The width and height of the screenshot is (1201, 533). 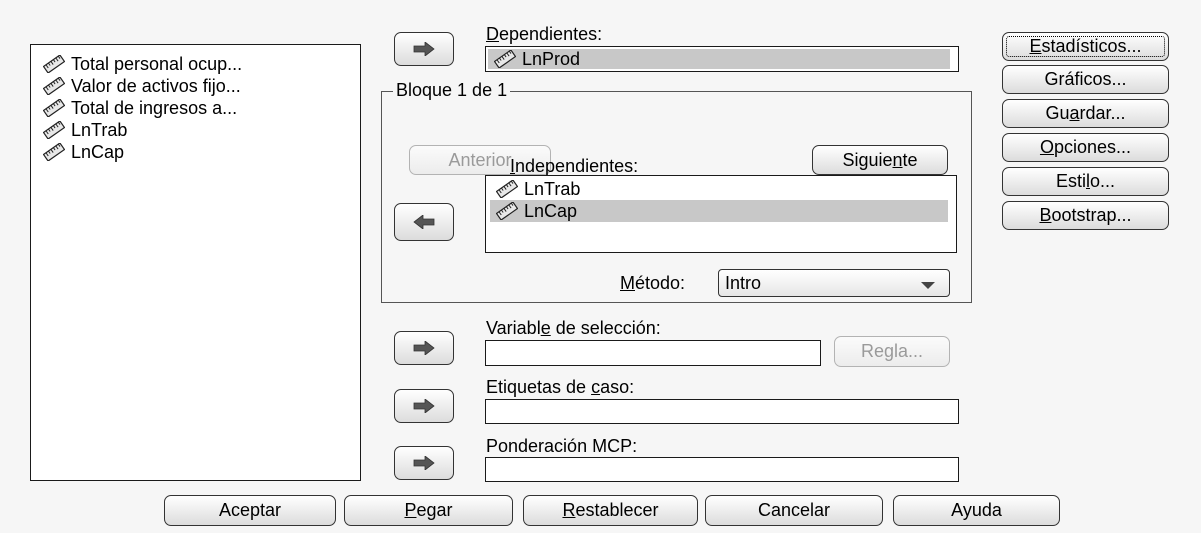 I want to click on reset-button: Restablecer, so click(x=610, y=510).